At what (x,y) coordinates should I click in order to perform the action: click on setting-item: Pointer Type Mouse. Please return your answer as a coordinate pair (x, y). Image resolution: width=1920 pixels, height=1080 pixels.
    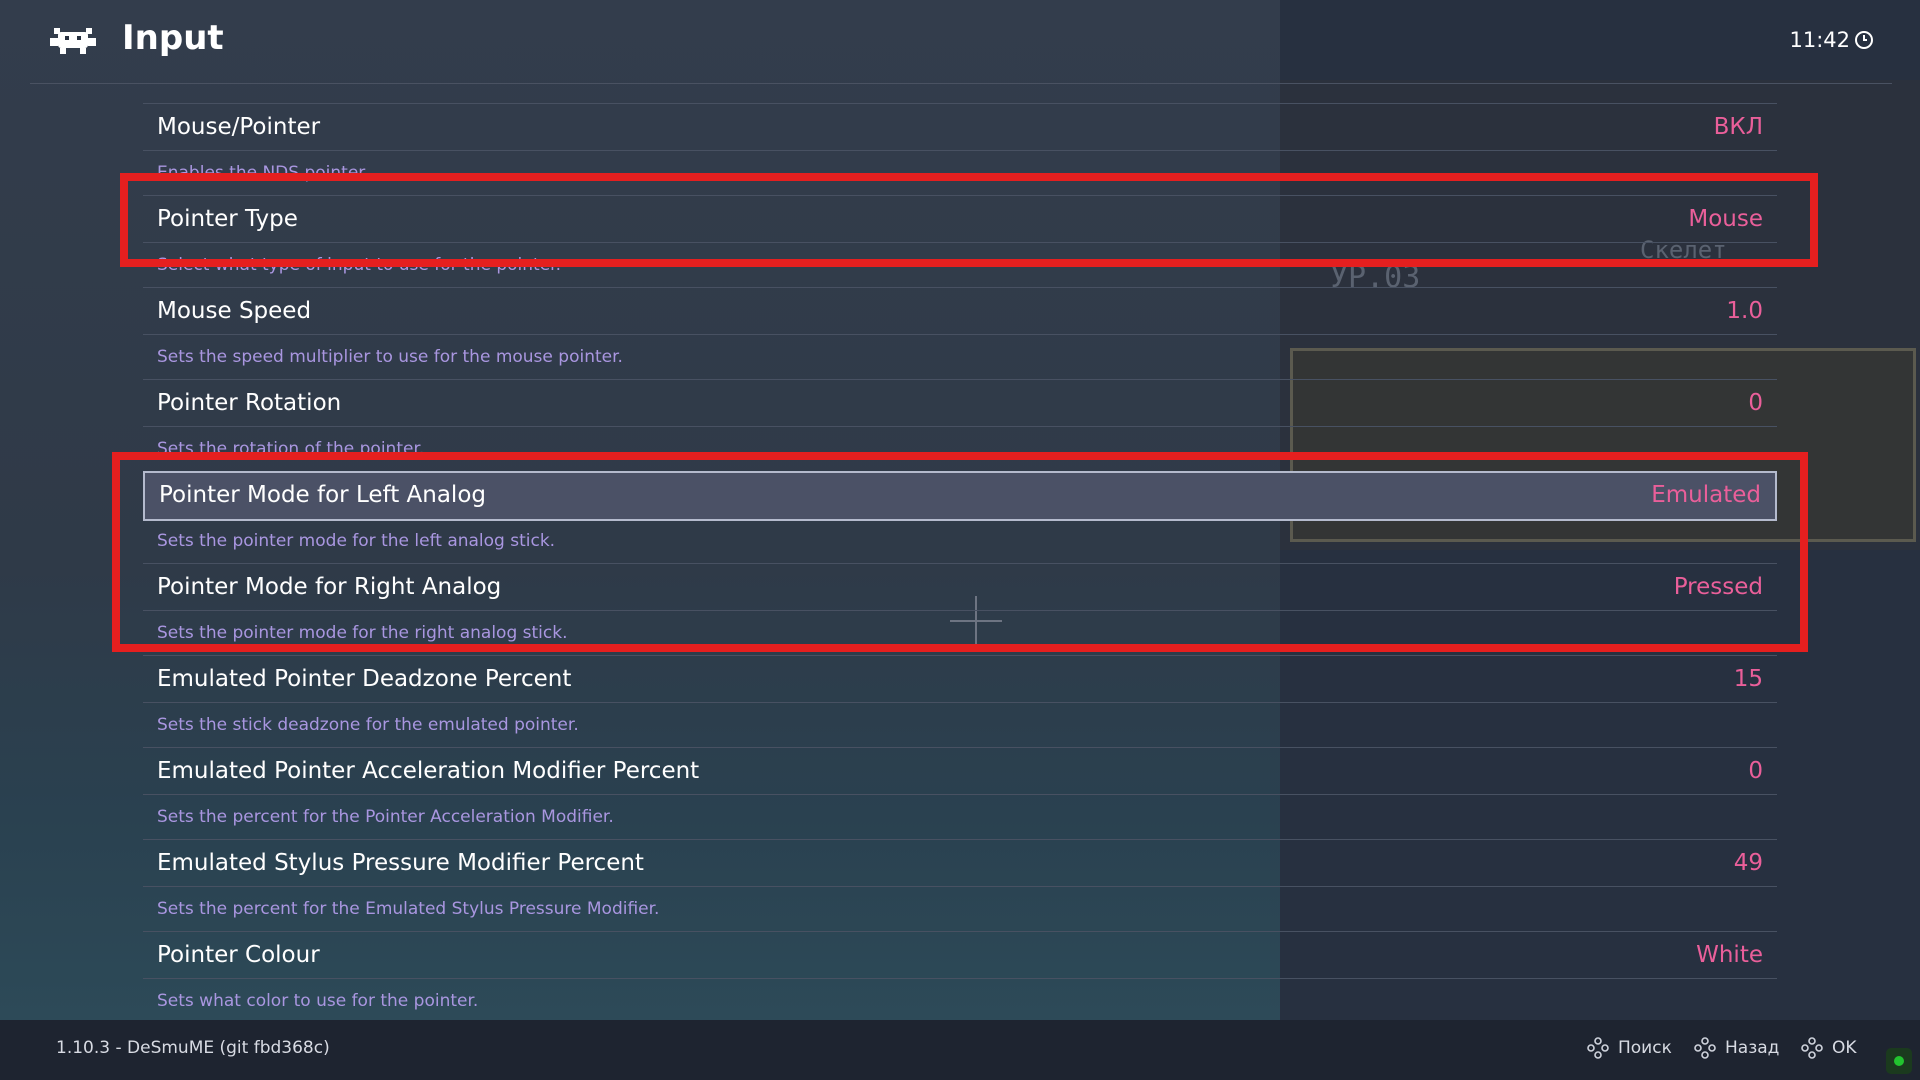
    Looking at the image, I should click on (960, 219).